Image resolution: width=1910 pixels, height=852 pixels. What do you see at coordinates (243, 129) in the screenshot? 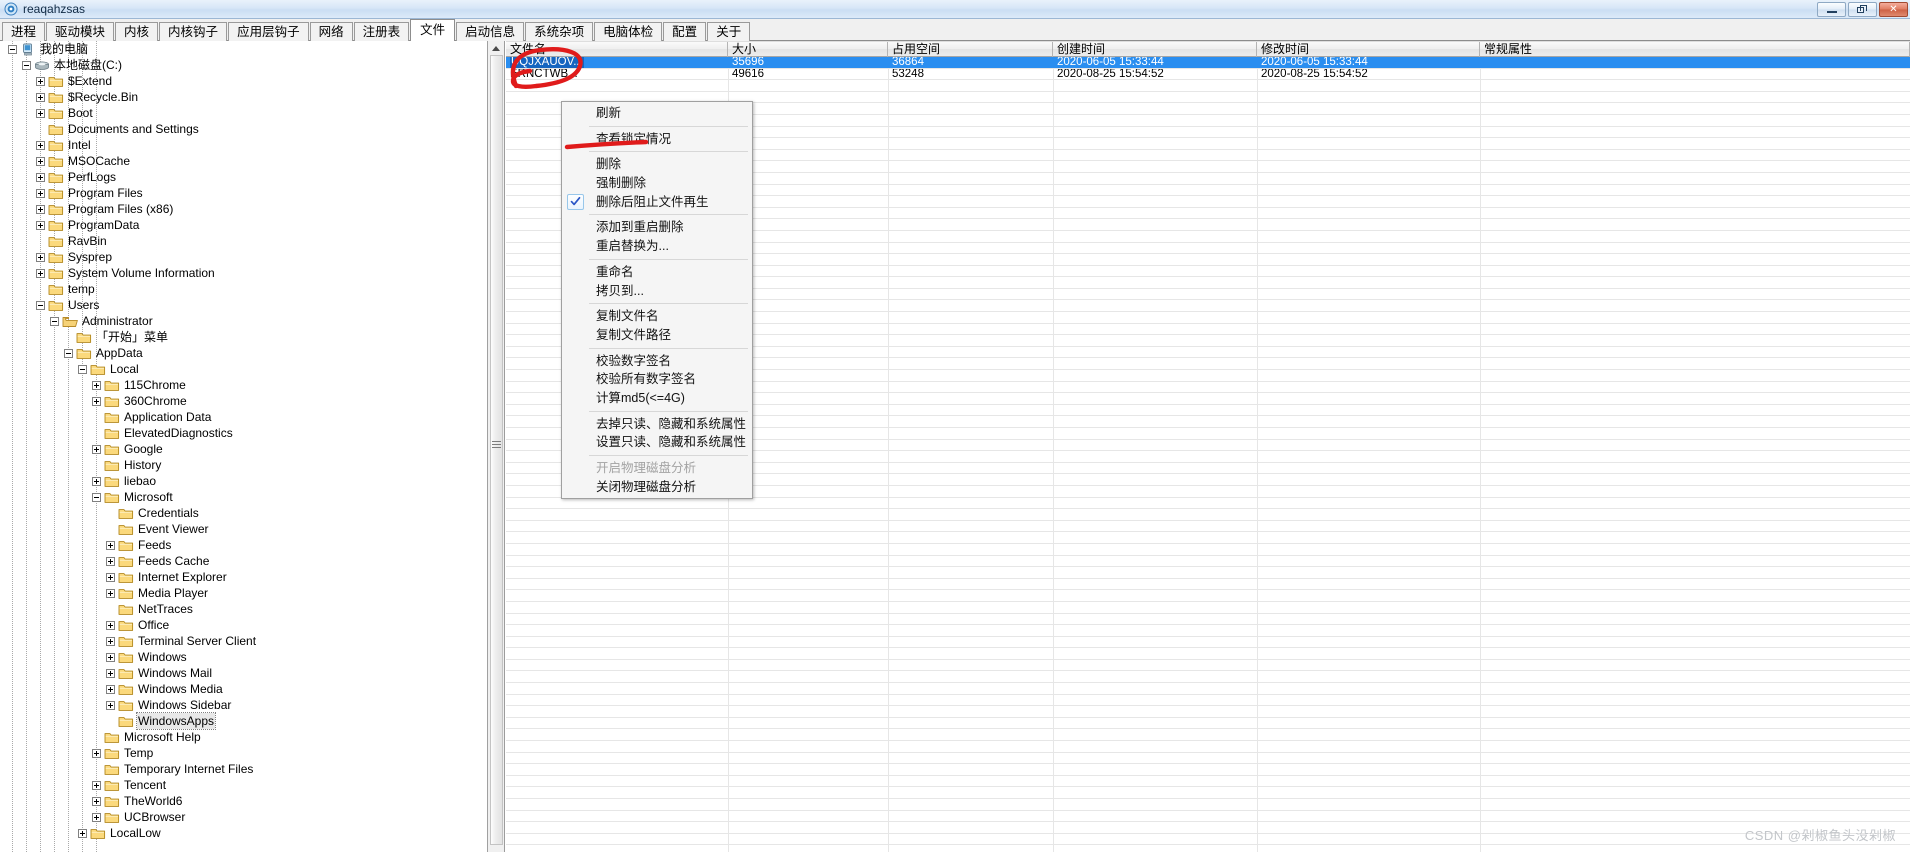
I see `tree-node-5: Documents and Settings` at bounding box center [243, 129].